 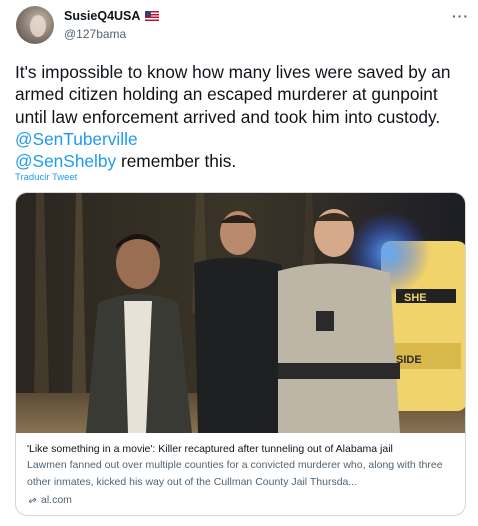 What do you see at coordinates (56, 500) in the screenshot?
I see `card-domain-label: al.com` at bounding box center [56, 500].